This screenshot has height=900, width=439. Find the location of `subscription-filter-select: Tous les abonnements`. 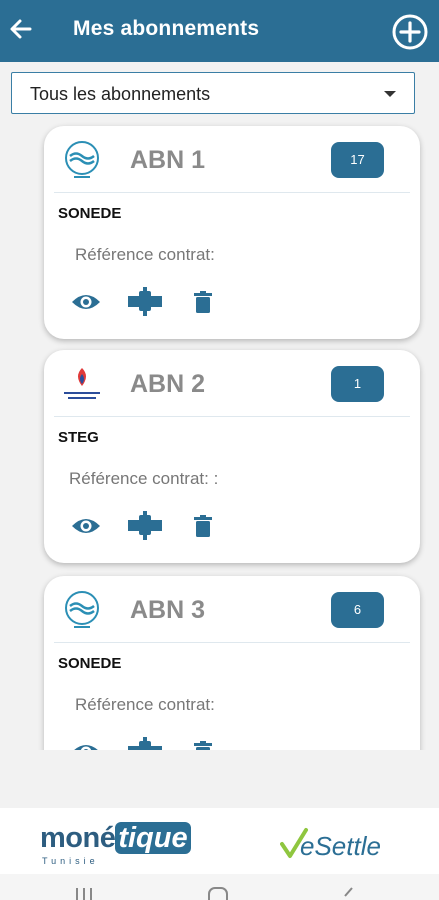

subscription-filter-select: Tous les abonnements is located at coordinates (213, 93).